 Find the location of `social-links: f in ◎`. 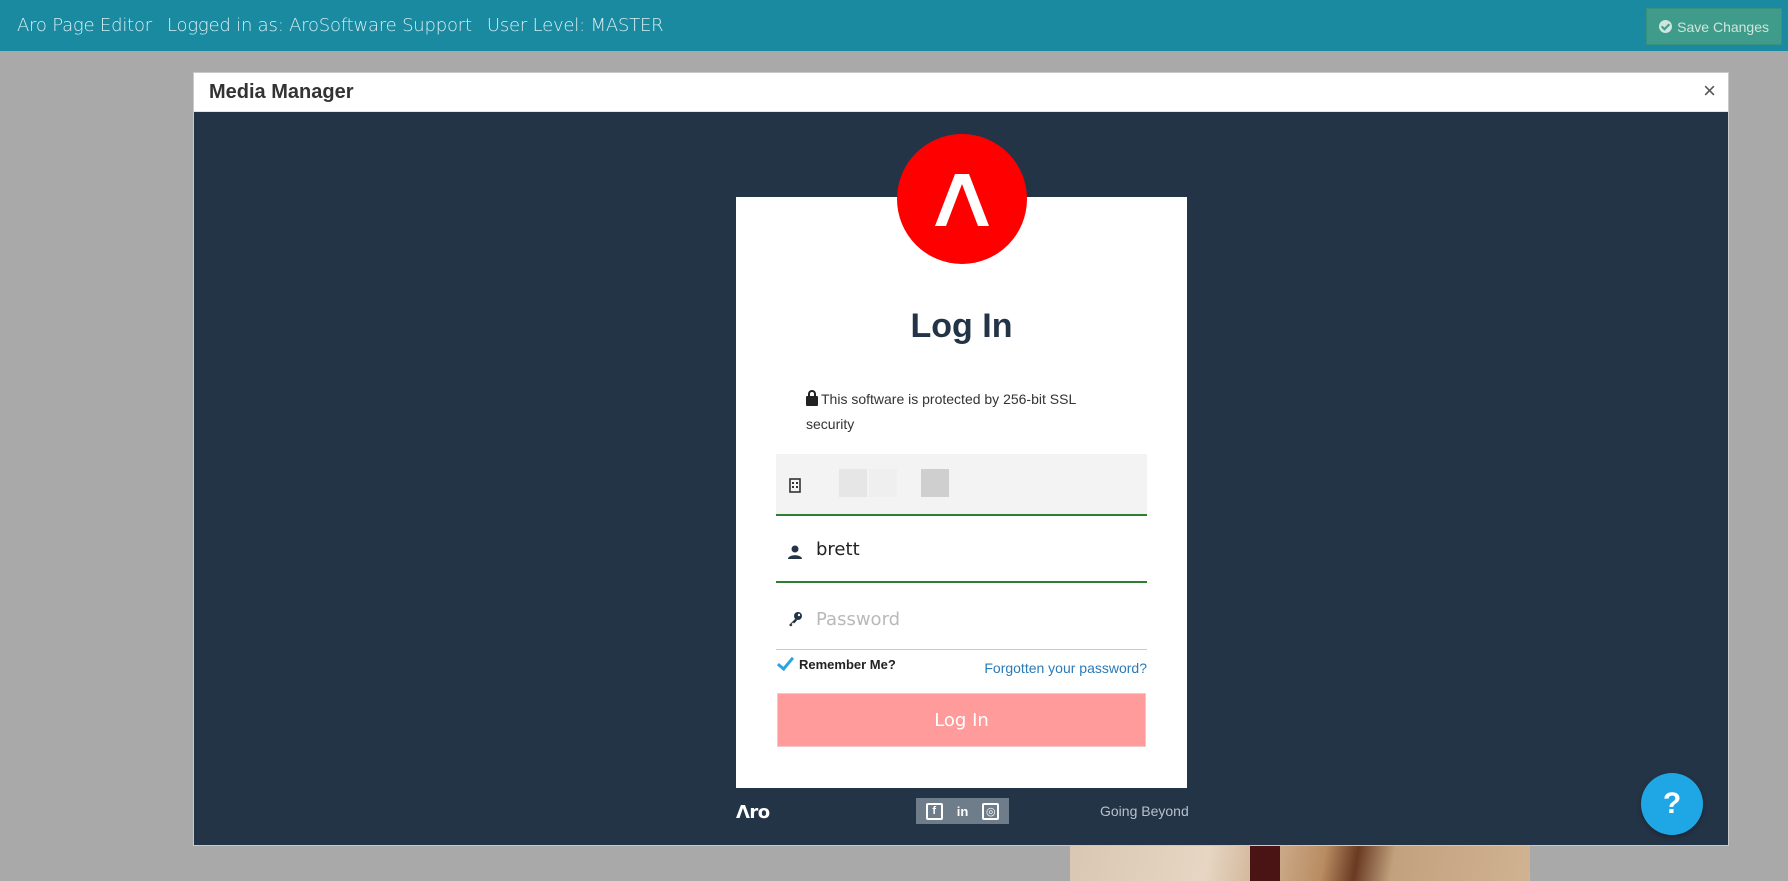

social-links: f in ◎ is located at coordinates (962, 811).